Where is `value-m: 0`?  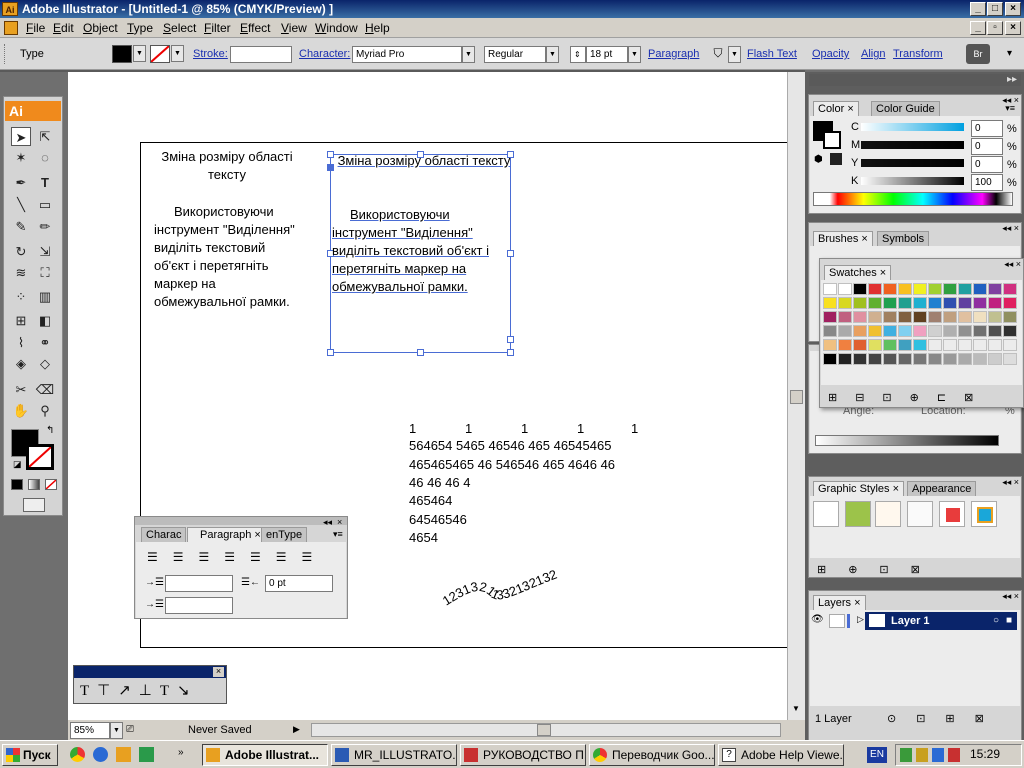
value-m: 0 is located at coordinates (987, 146).